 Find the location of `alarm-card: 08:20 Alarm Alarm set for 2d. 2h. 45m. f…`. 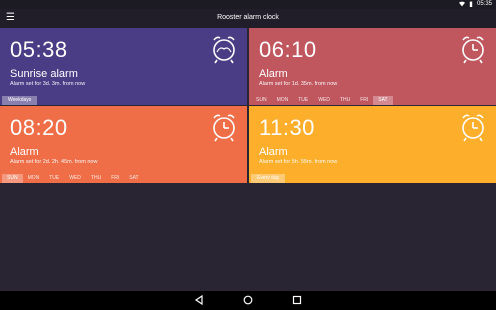

alarm-card: 08:20 Alarm Alarm set for 2d. 2h. 45m. f… is located at coordinates (123, 144).